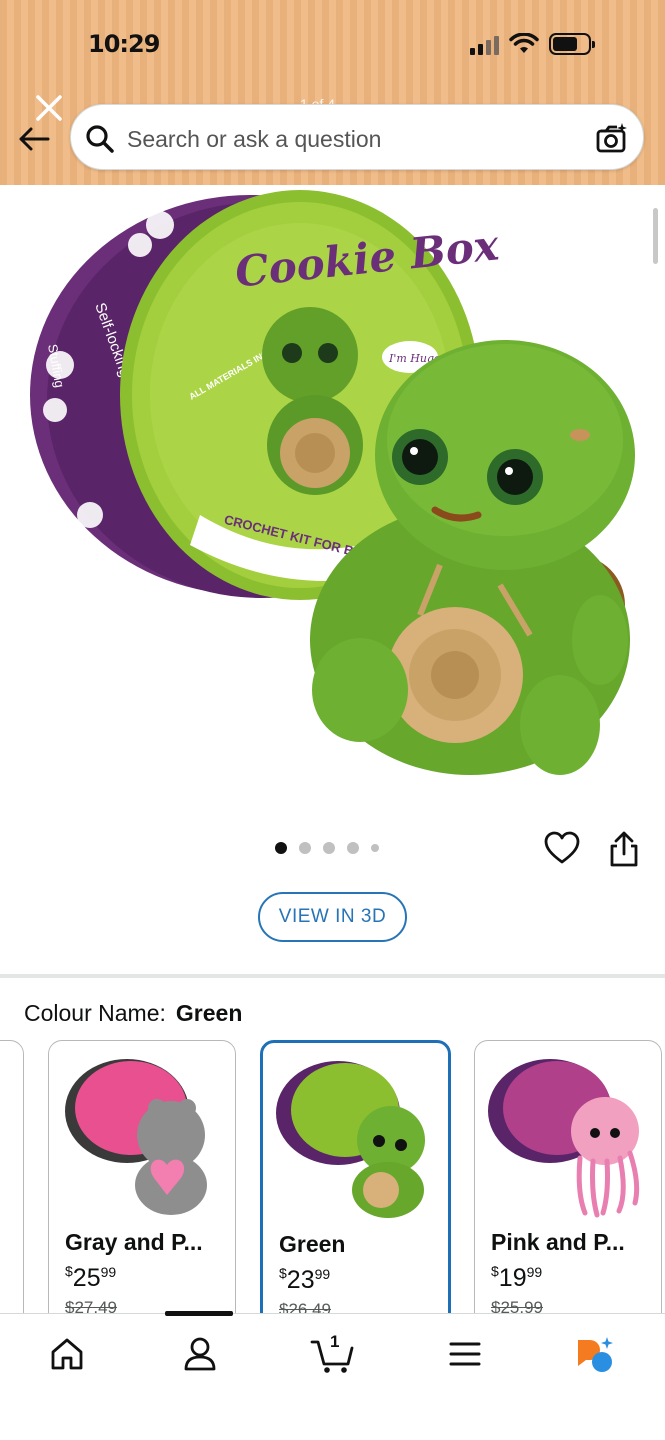 This screenshot has height=1440, width=665. I want to click on close-icon, so click(49, 108).